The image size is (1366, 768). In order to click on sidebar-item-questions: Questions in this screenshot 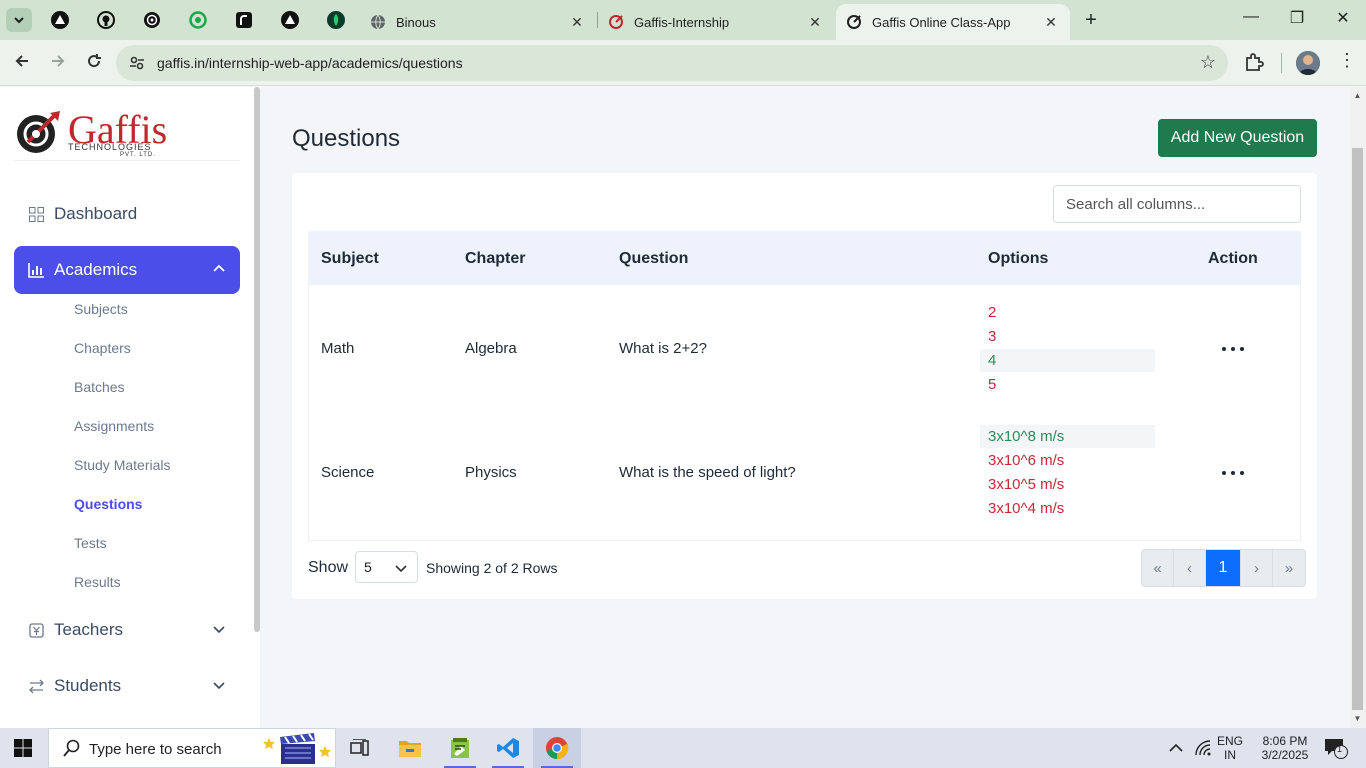, I will do `click(108, 504)`.